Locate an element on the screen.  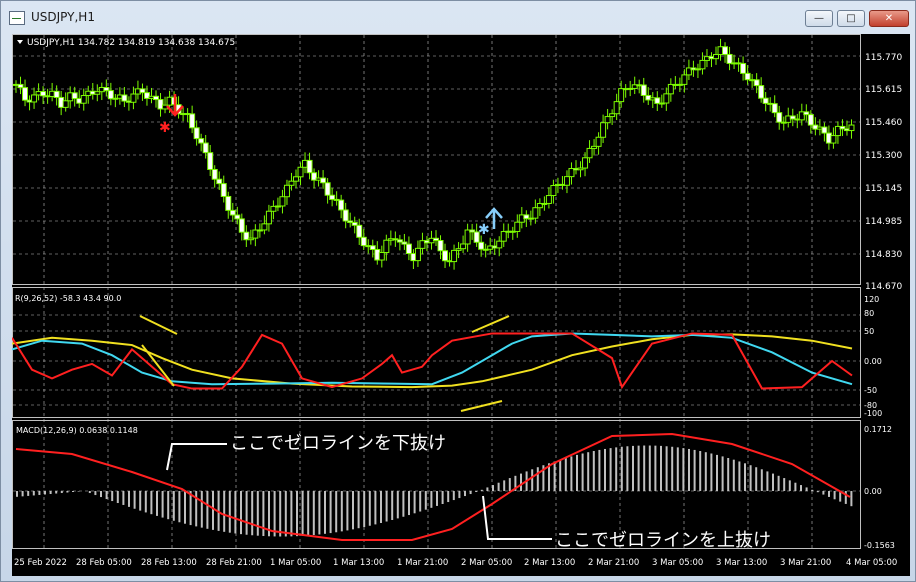
time-tick: 28 Feb 13:00 is located at coordinates (169, 563).